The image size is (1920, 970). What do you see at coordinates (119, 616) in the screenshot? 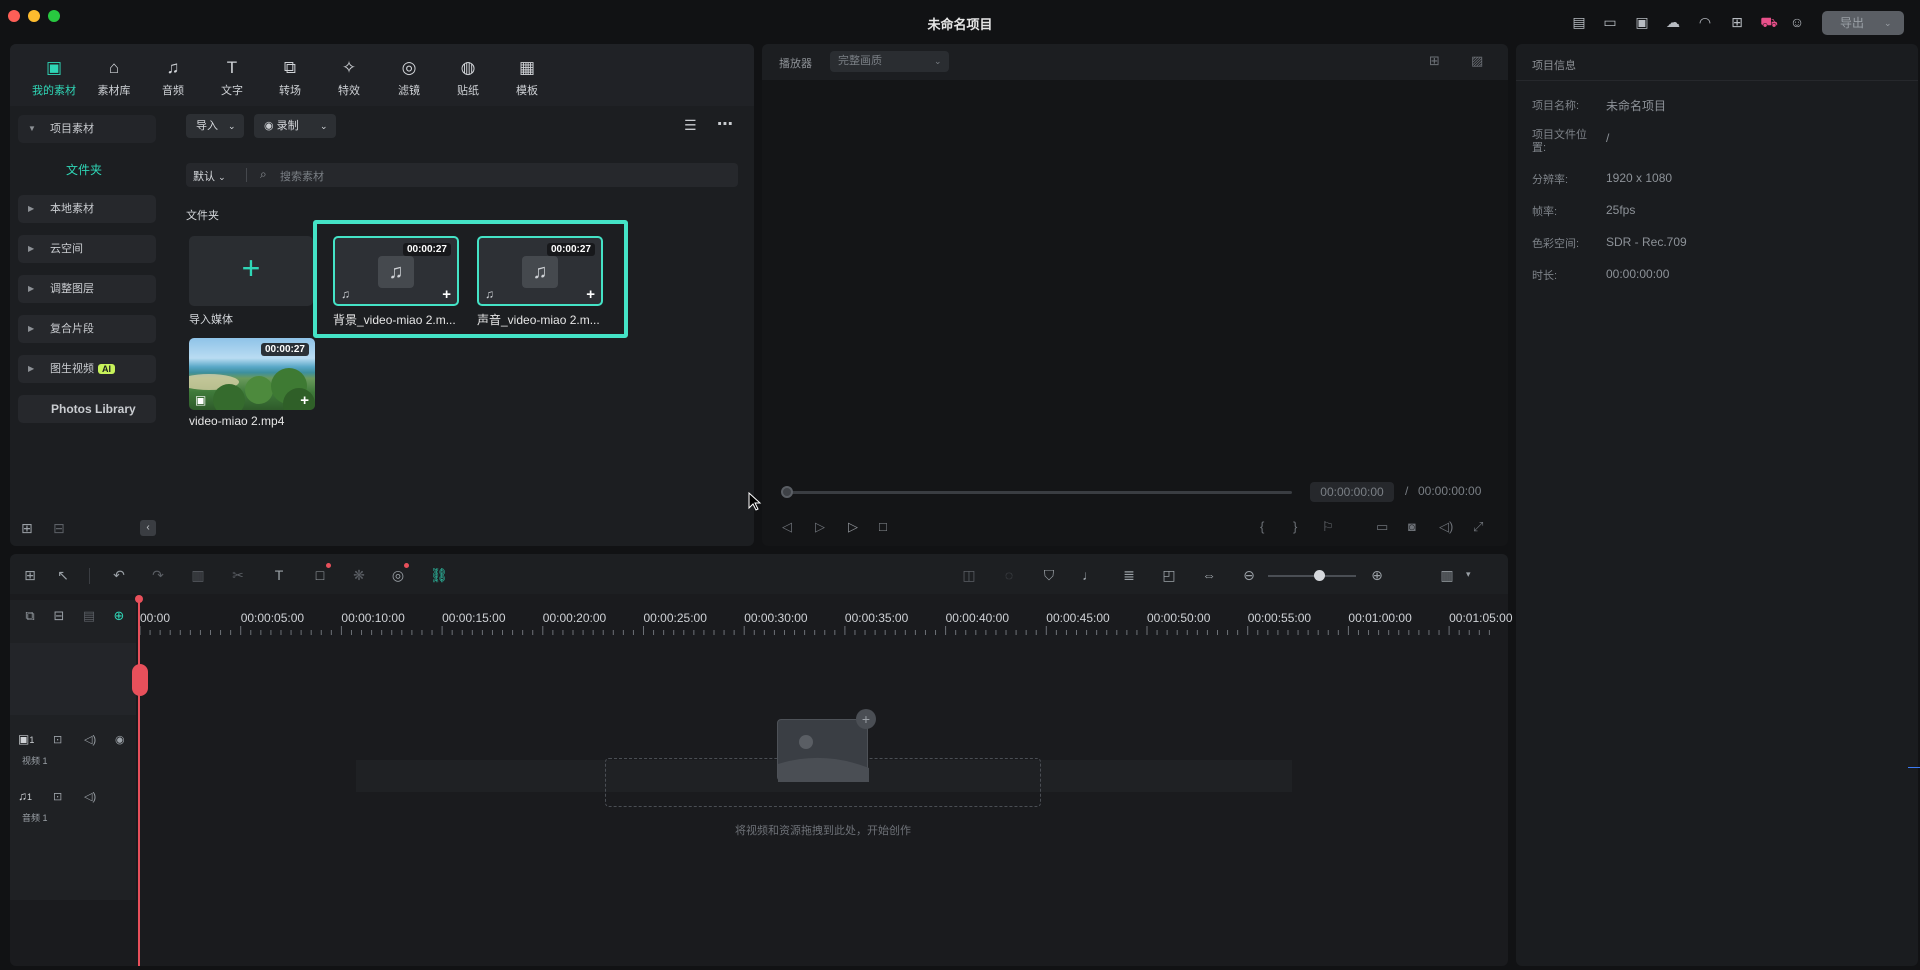
I see `snap-icon: ⊕` at bounding box center [119, 616].